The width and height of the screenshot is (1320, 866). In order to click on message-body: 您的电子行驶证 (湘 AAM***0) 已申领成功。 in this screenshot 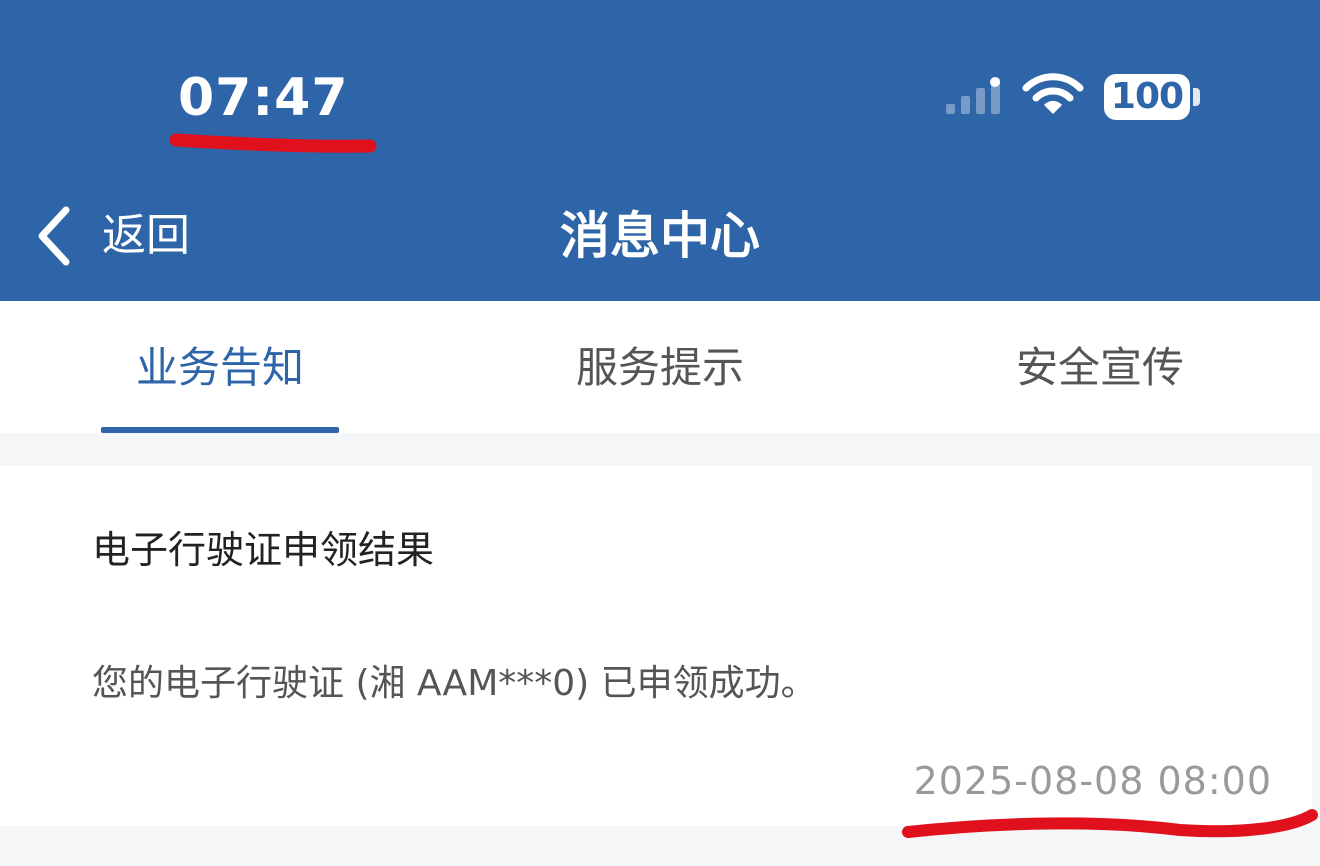, I will do `click(454, 683)`.